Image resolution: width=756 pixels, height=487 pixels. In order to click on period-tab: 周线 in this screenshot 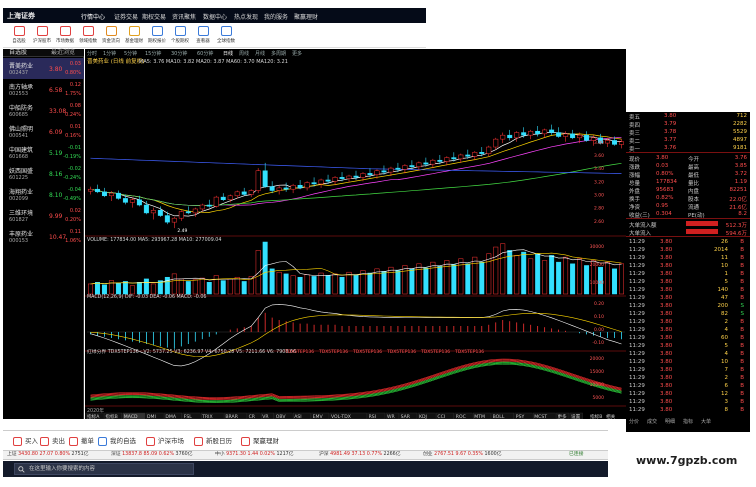, I will do `click(244, 53)`.